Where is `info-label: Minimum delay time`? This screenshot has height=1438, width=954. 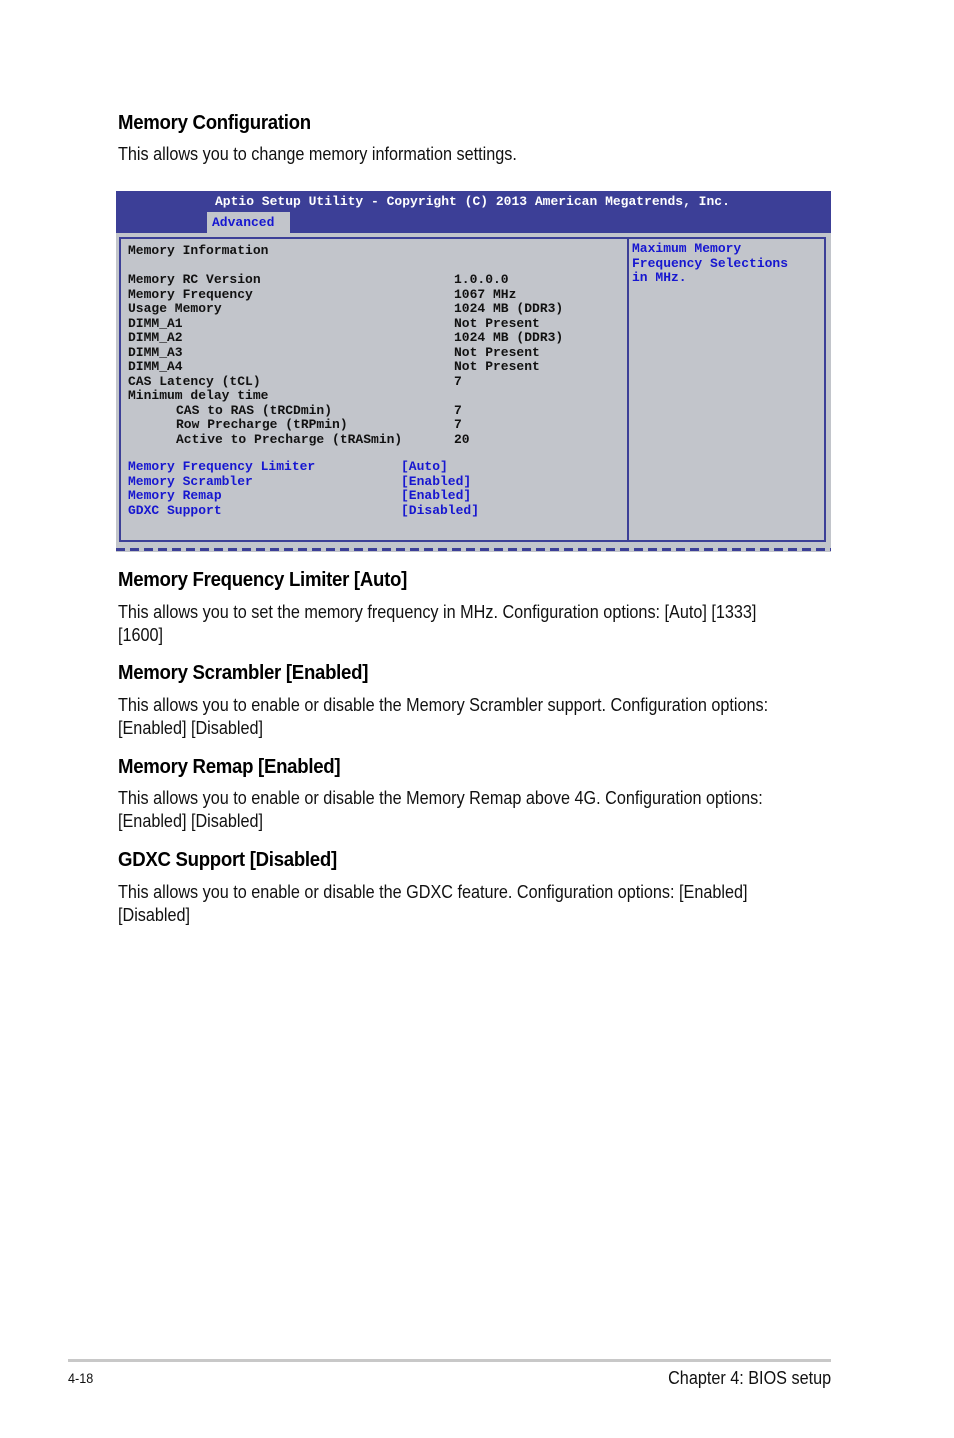 info-label: Minimum delay time is located at coordinates (198, 395).